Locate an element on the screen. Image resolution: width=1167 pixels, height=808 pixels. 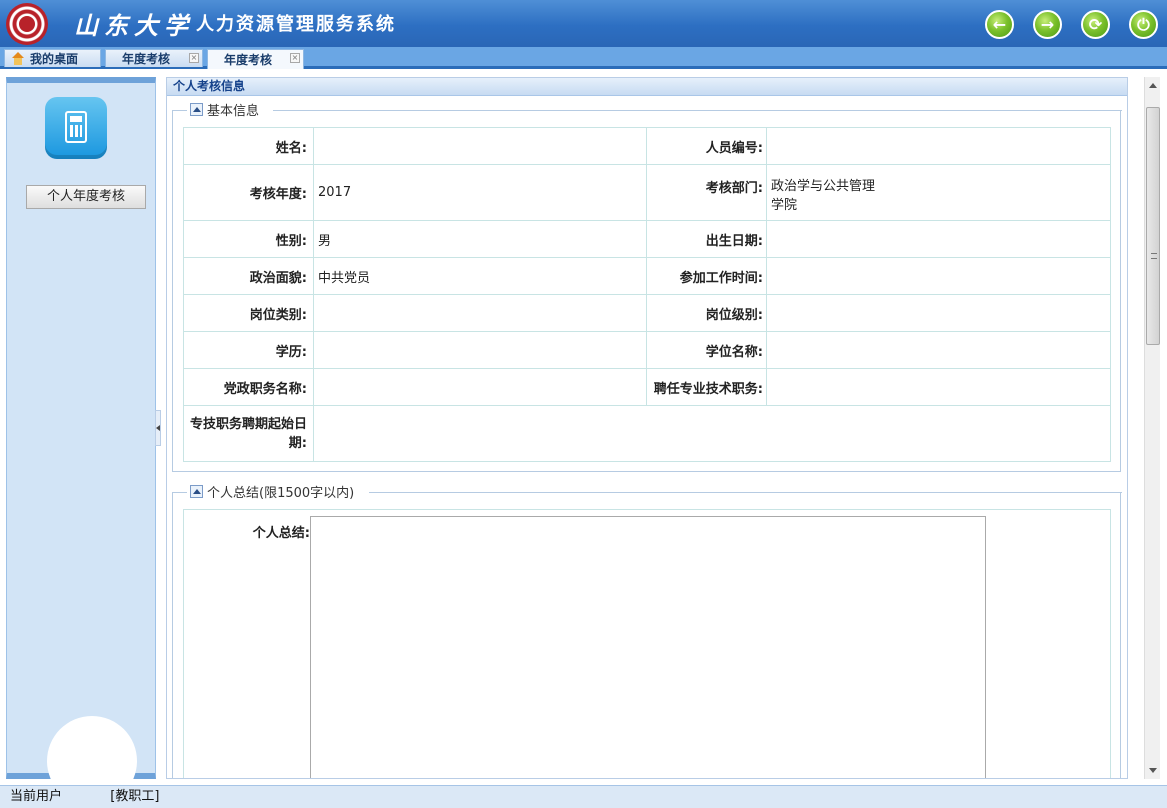
table-row: 姓名: 人员编号: is located at coordinates (647, 146).